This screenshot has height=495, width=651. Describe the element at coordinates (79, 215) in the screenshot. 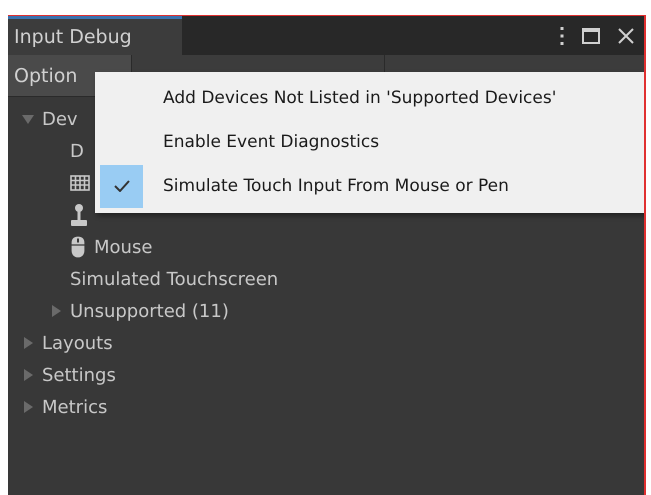

I see `joystick-icon` at that location.